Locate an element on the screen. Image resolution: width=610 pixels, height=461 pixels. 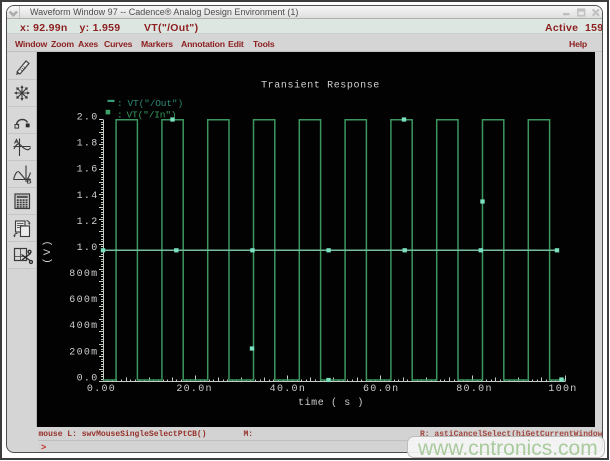
svg-text: Transient Response is located at coordinates (320, 85).